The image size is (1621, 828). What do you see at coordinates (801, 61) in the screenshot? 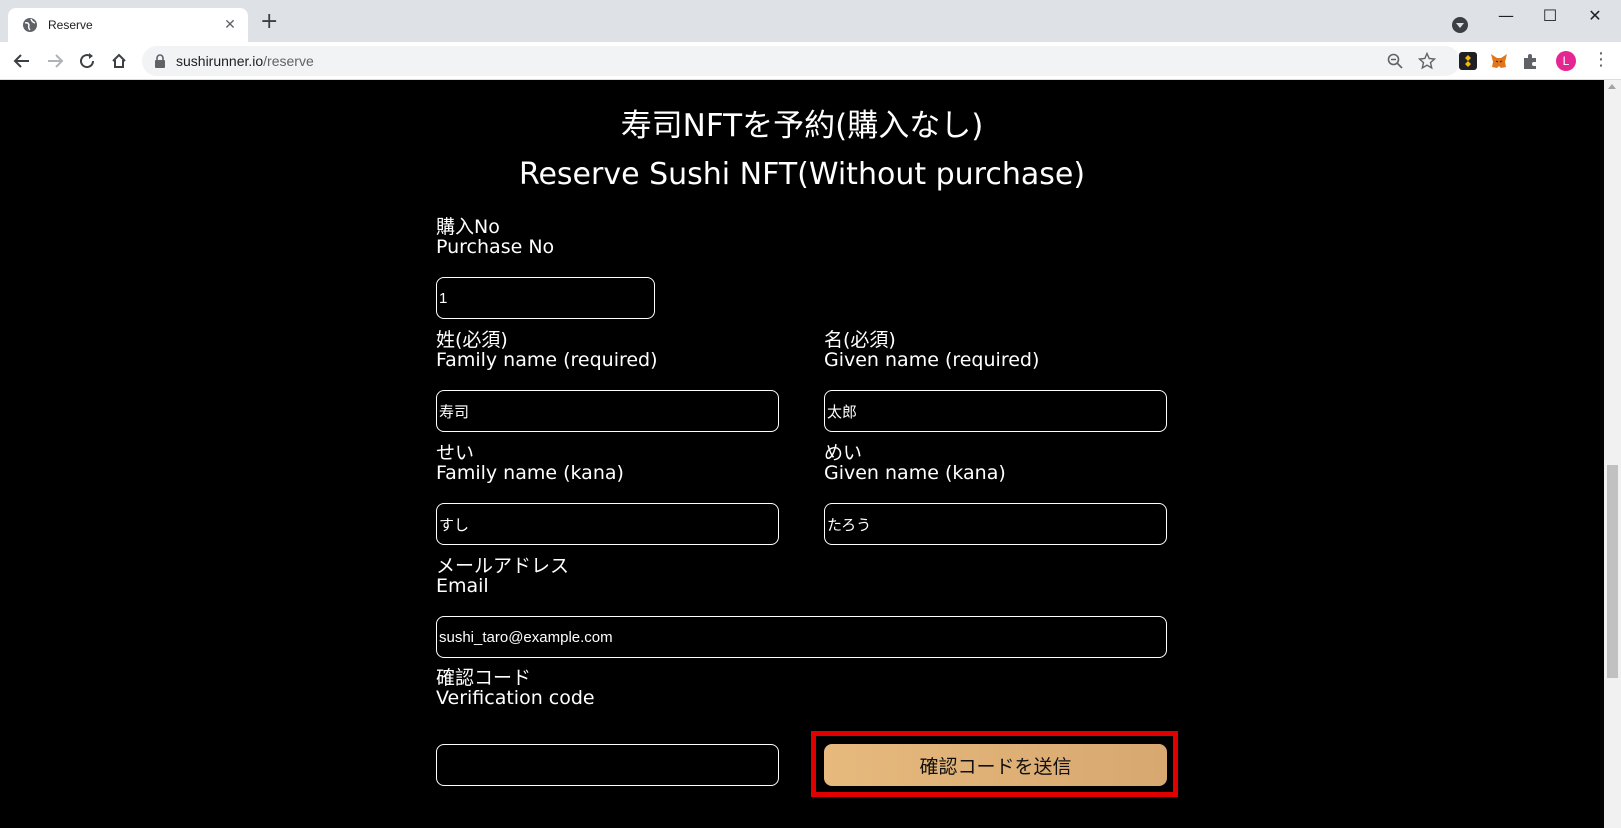
I see `address-bar: sushirunner.io/reserve` at bounding box center [801, 61].